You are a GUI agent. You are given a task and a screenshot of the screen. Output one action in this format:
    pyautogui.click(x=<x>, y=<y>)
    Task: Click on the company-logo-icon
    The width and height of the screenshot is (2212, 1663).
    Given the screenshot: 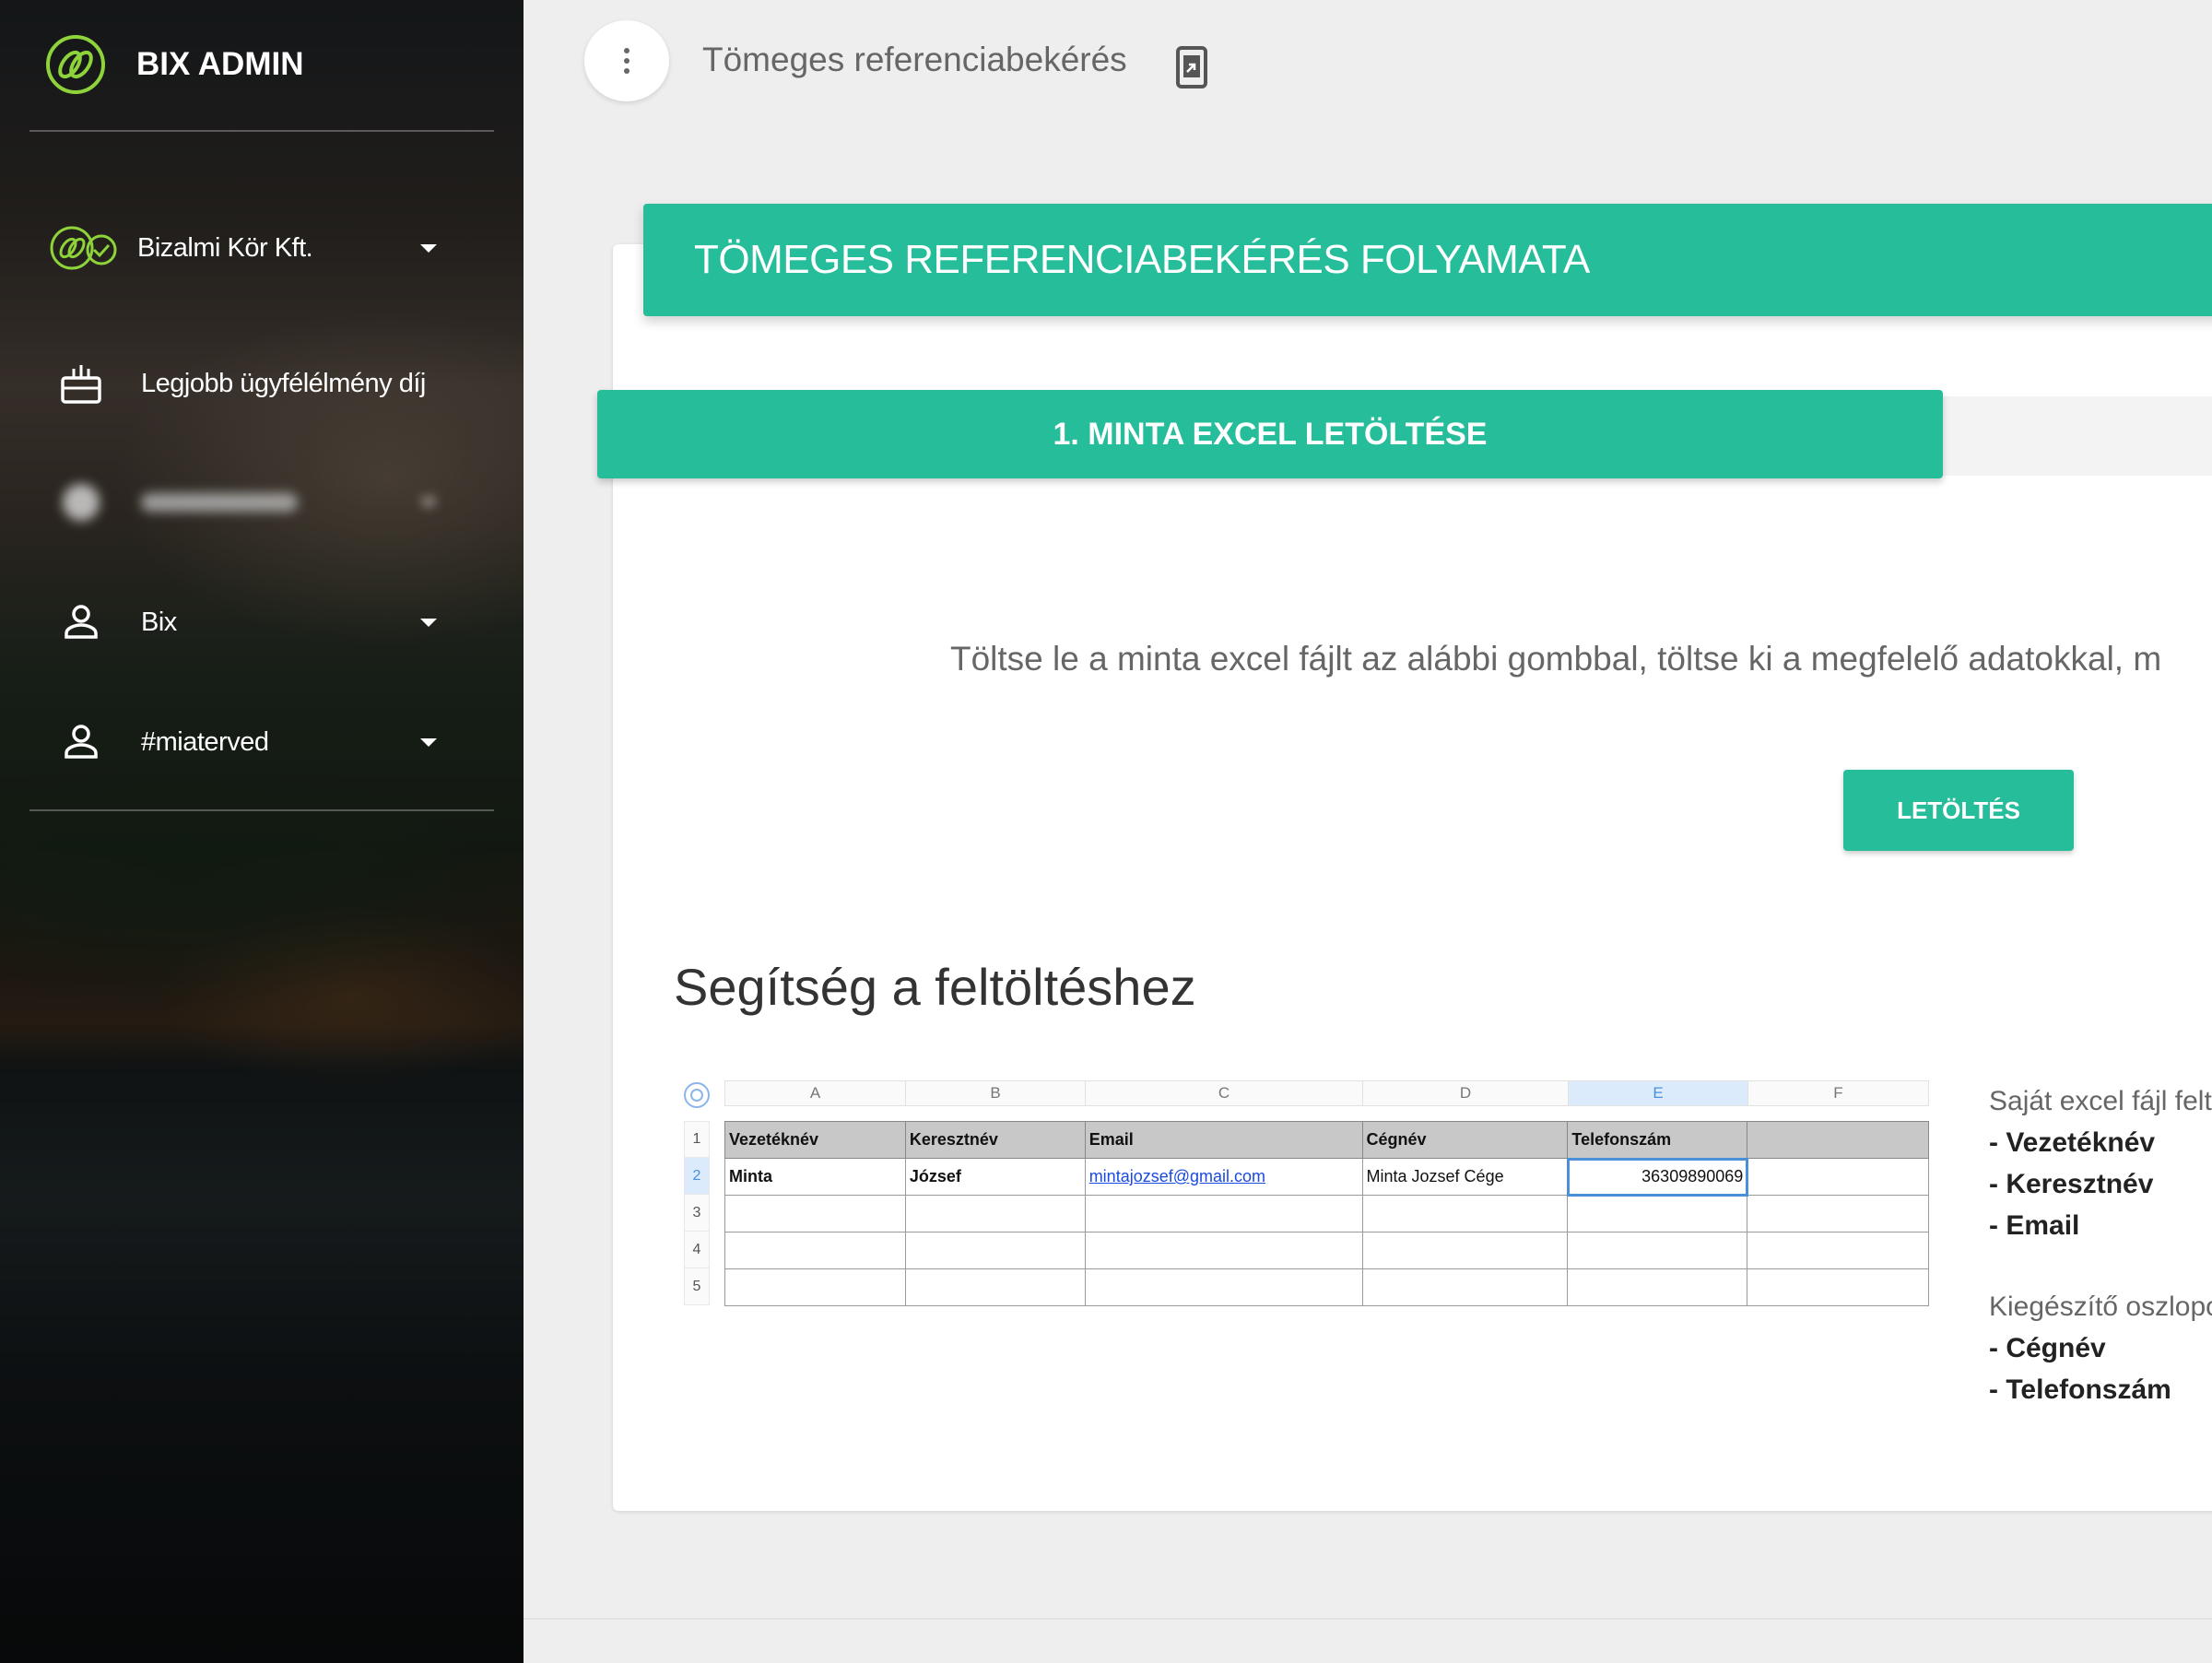 What is the action you would take?
    pyautogui.click(x=84, y=248)
    